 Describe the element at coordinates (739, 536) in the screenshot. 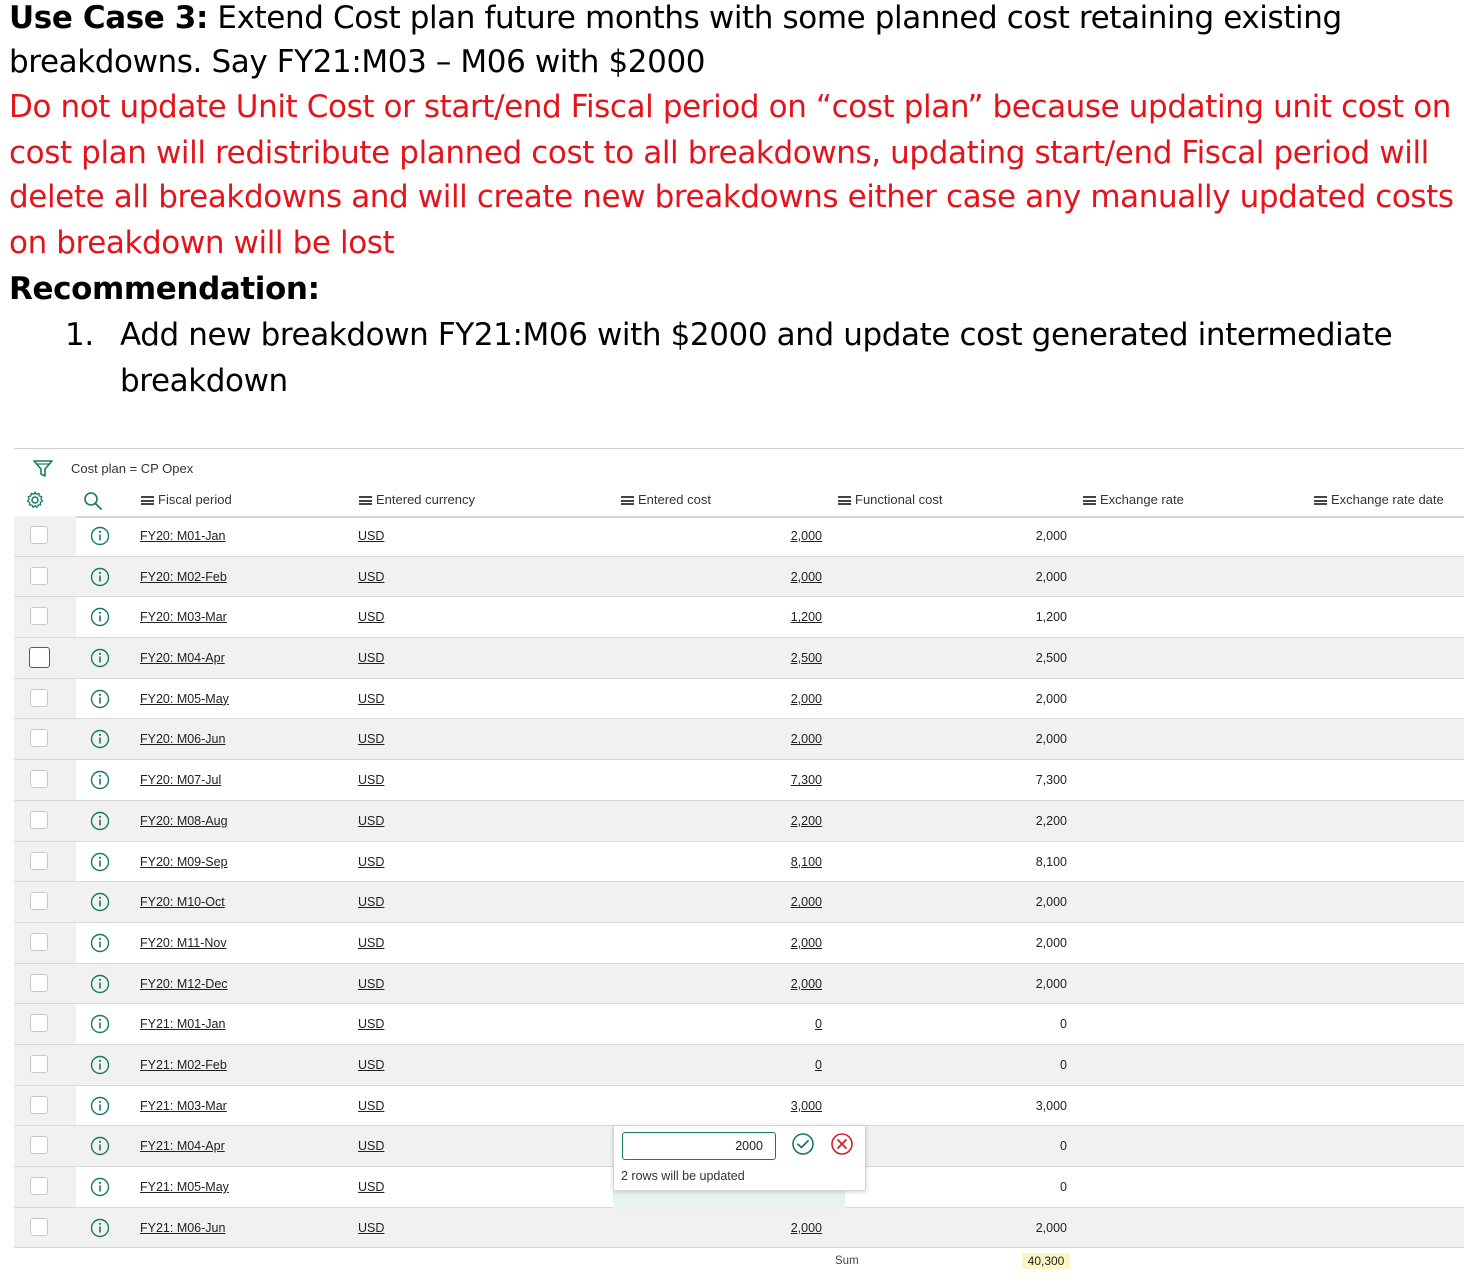

I see `table-row: FY20: M01-Jan USD 2,000 2,000` at that location.